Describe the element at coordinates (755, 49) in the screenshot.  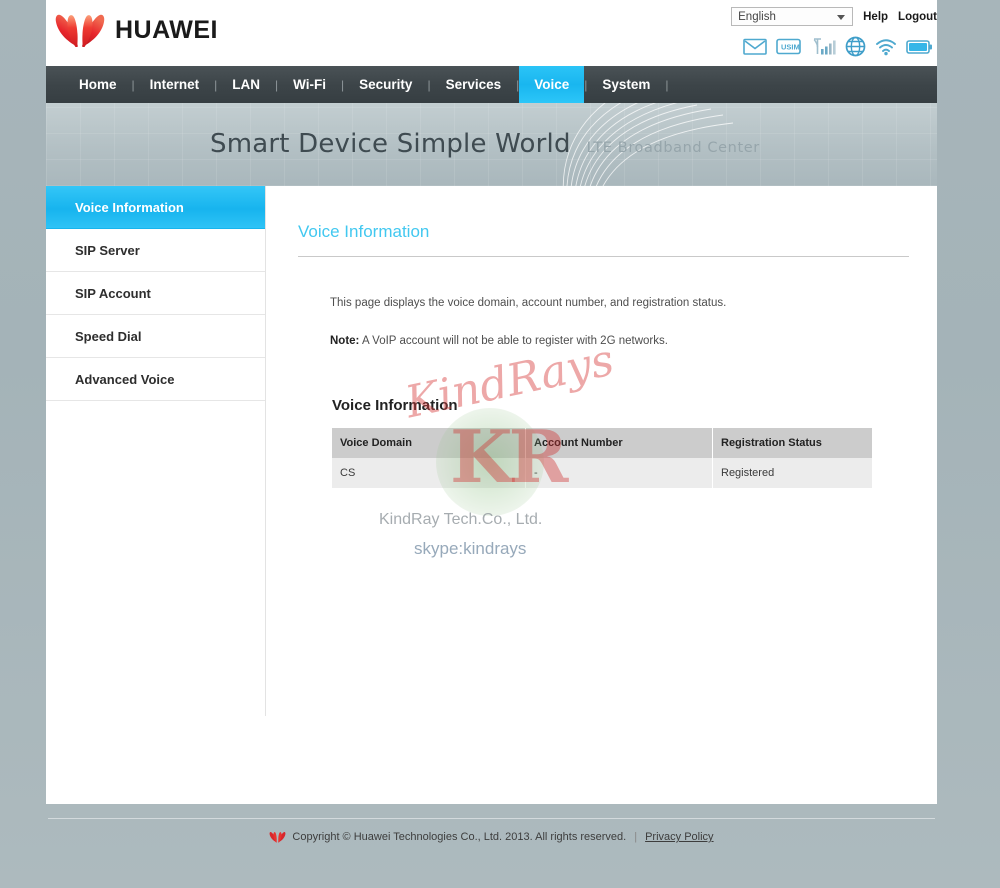
I see `sms-envelope-icon` at that location.